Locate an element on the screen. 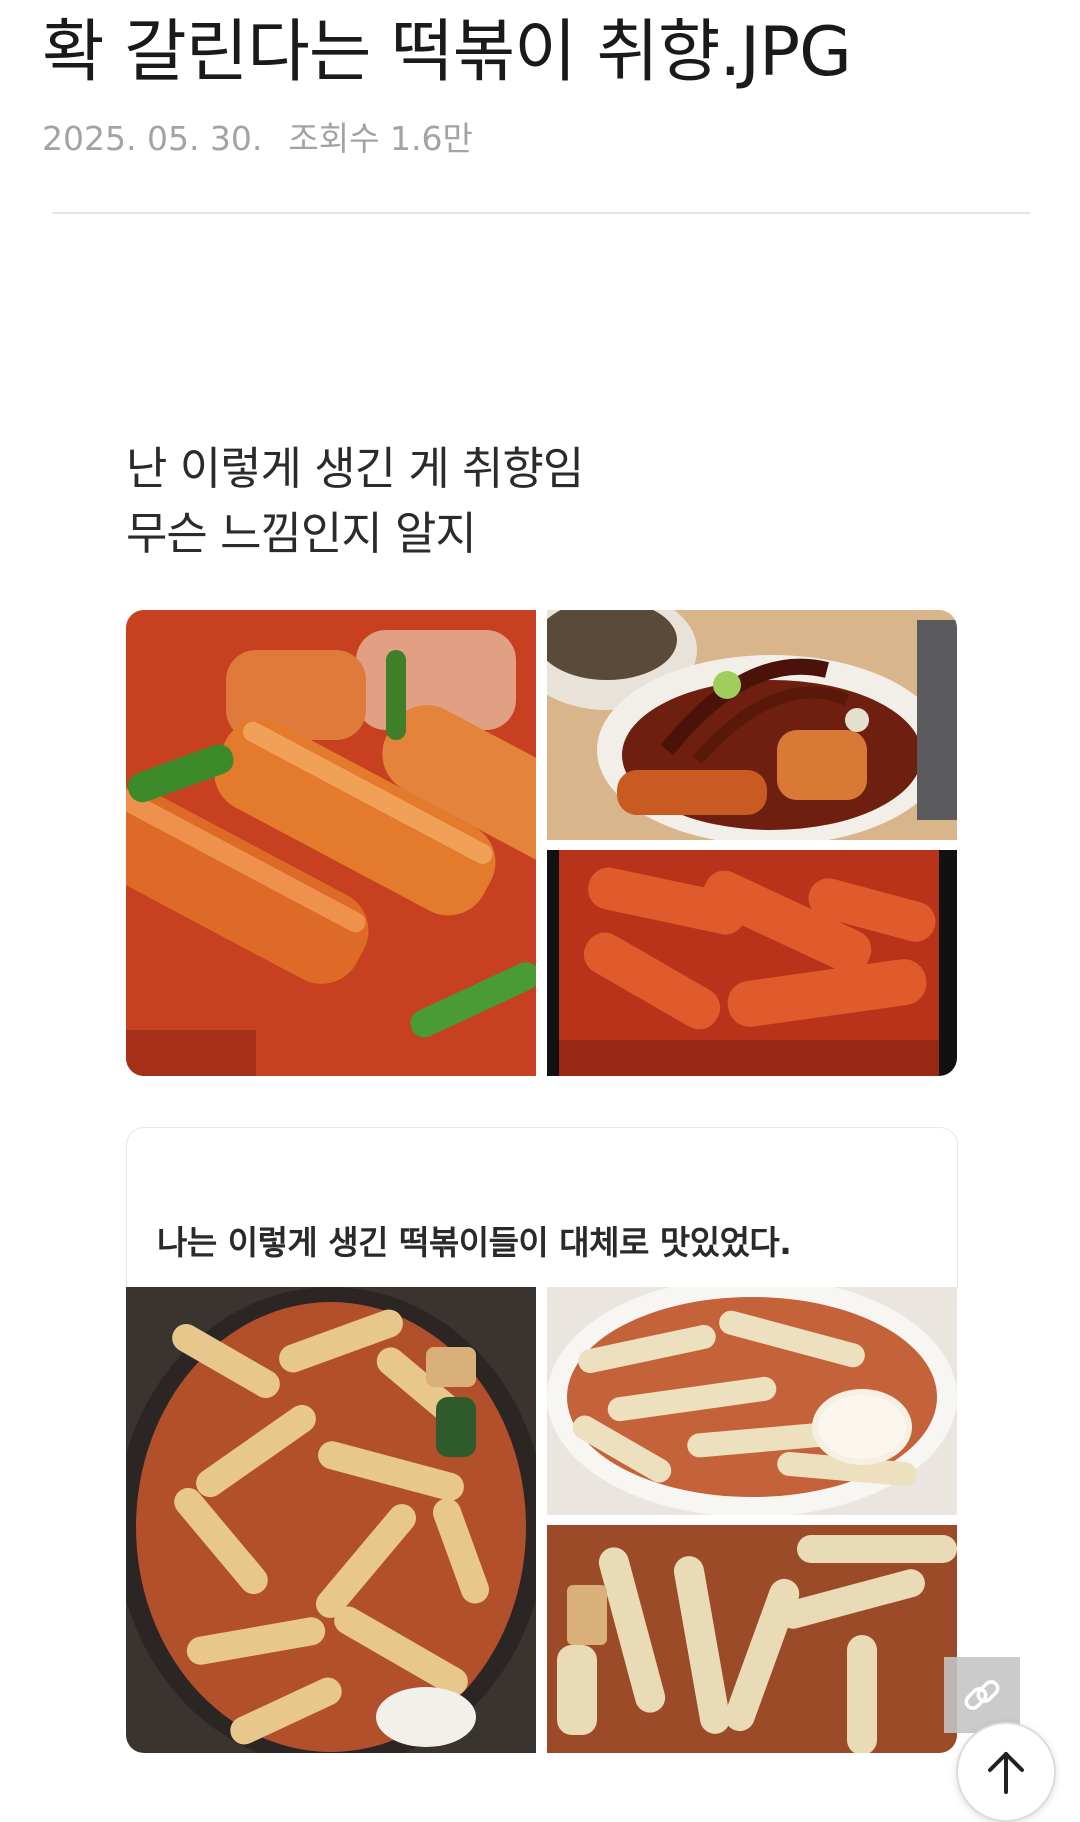 The width and height of the screenshot is (1080, 1822). photo-thick-rice-cakes-closeup is located at coordinates (331, 843).